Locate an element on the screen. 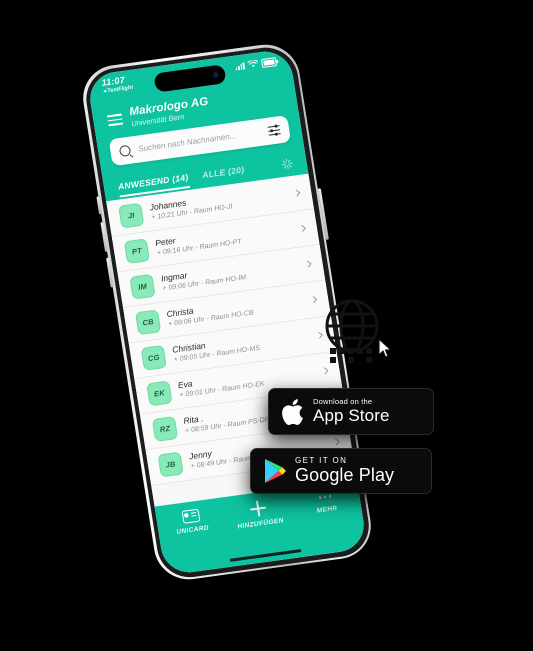 This screenshot has width=533, height=651. avatar-initials: CG is located at coordinates (154, 357).